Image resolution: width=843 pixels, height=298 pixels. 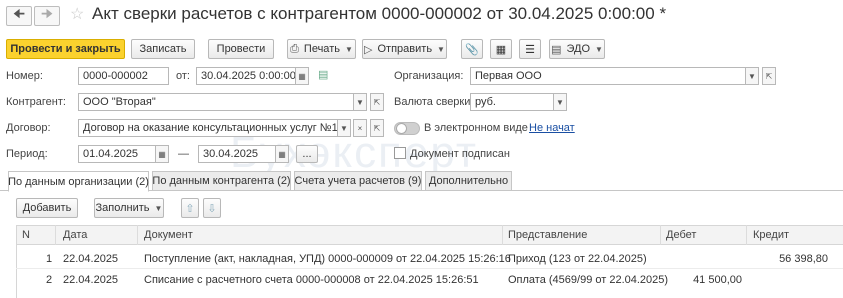 What do you see at coordinates (221, 181) in the screenshot?
I see `tab-counterparty-data: По данным контрагента (2)` at bounding box center [221, 181].